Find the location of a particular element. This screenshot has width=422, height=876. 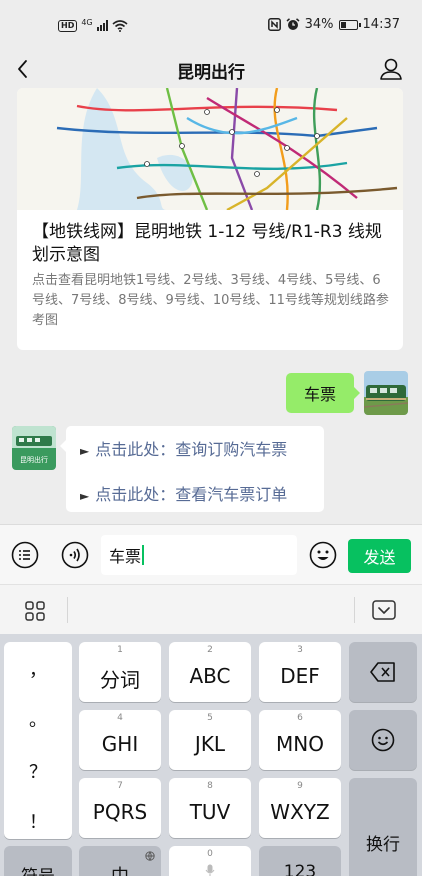

key-4: 4 GHI is located at coordinates (120, 740).